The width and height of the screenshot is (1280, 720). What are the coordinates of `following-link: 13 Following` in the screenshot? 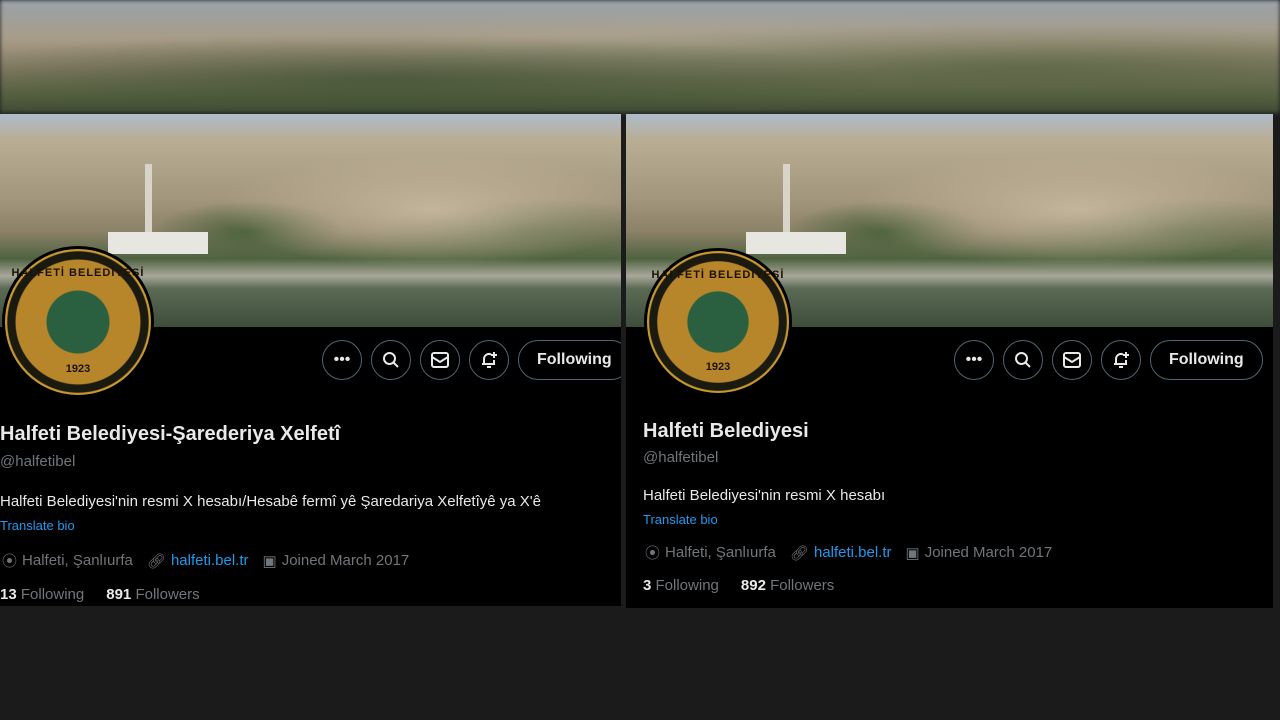 It's located at (42, 594).